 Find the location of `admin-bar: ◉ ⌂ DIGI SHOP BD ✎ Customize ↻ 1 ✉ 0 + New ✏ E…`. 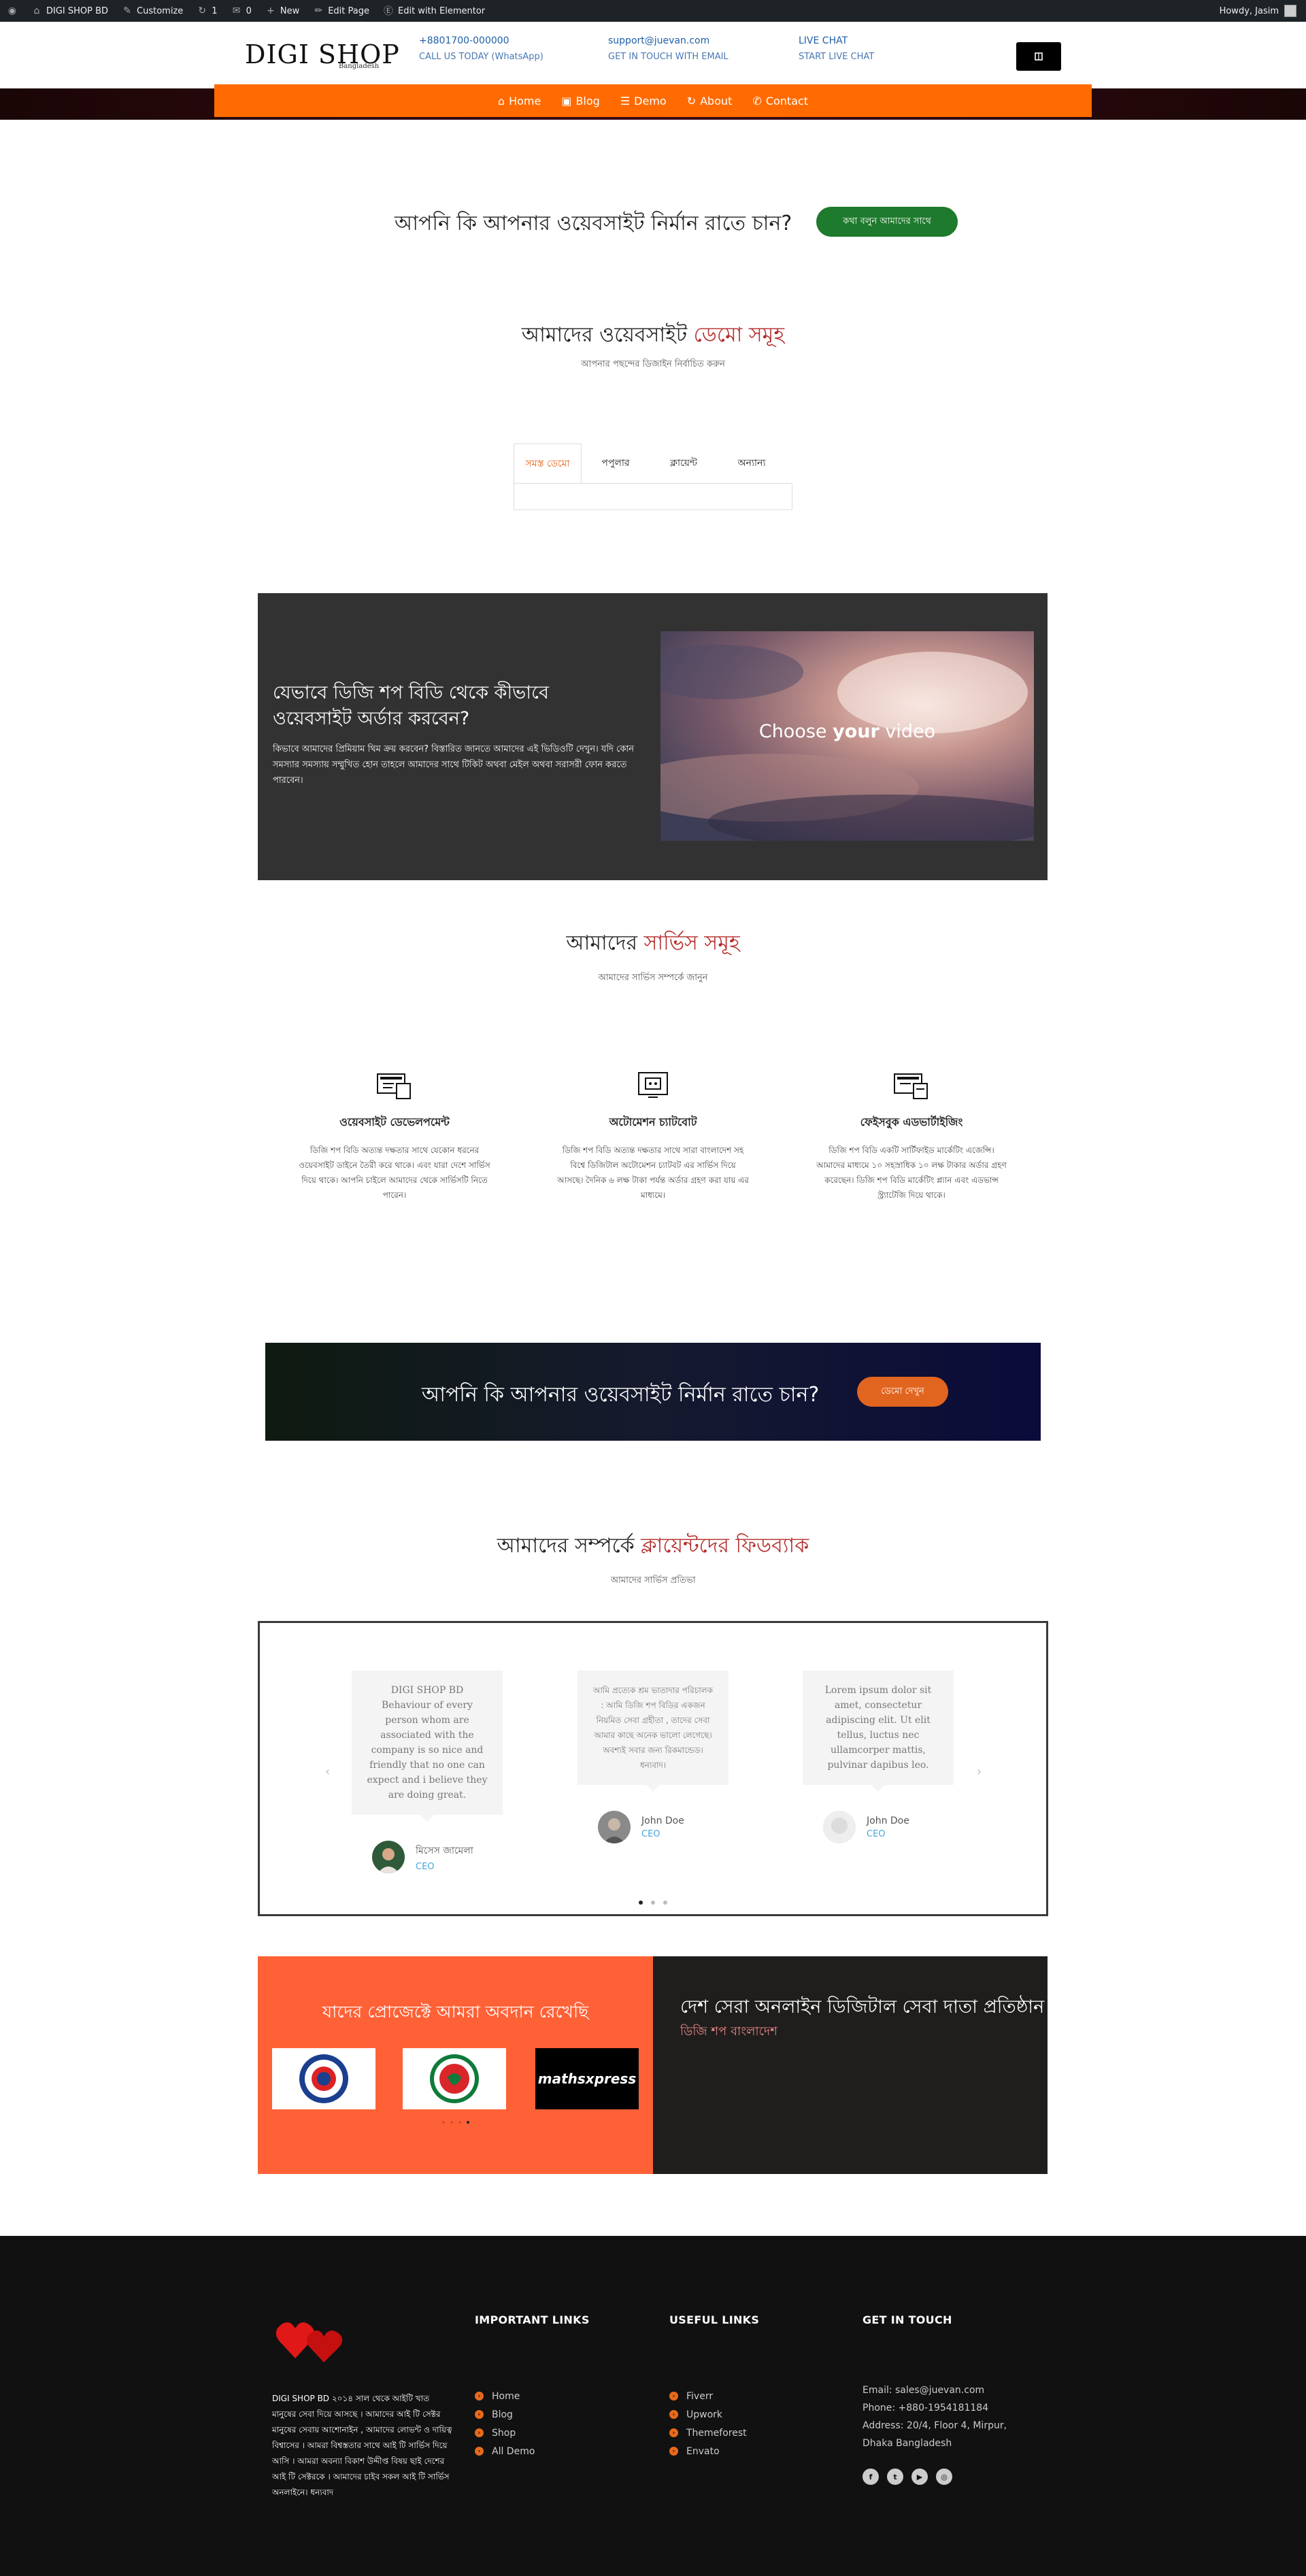

admin-bar: ◉ ⌂ DIGI SHOP BD ✎ Customize ↻ 1 ✉ 0 + New ✏ E… is located at coordinates (653, 11).